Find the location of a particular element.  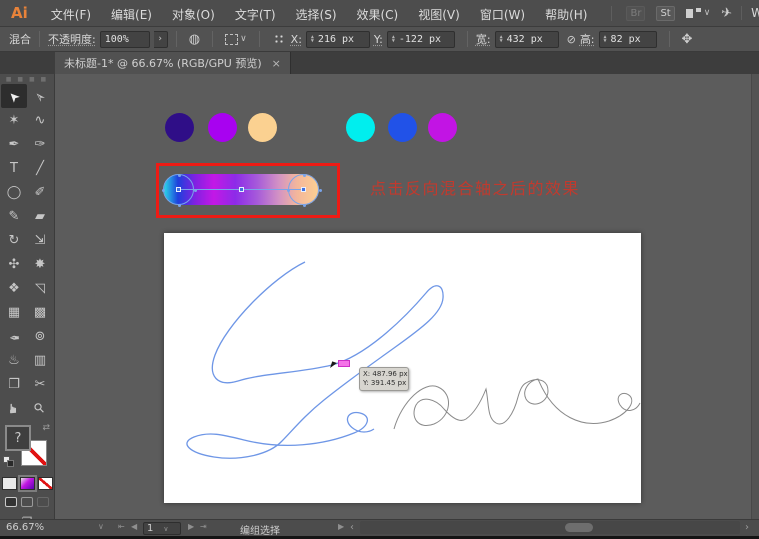

default-fill-stroke-button is located at coordinates (8, 461).